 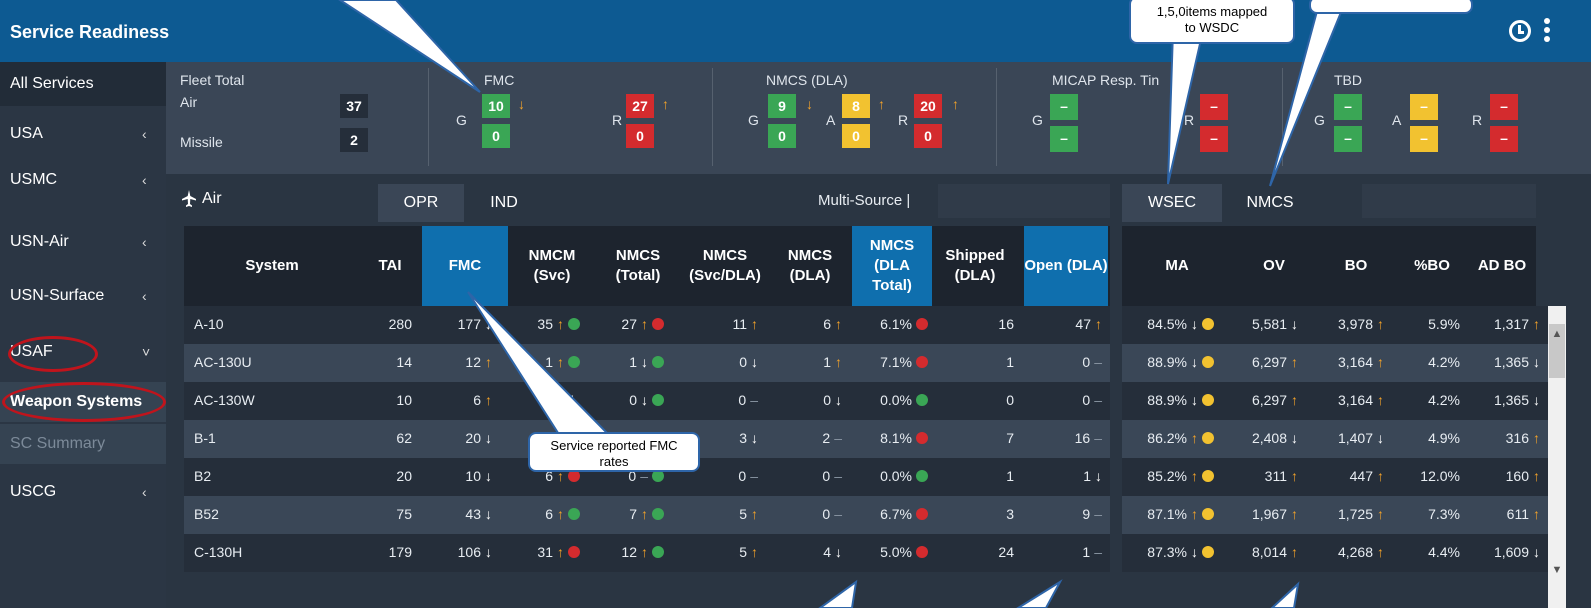 What do you see at coordinates (1212, 11) in the screenshot?
I see `callout-text: 1,5,0items mapped` at bounding box center [1212, 11].